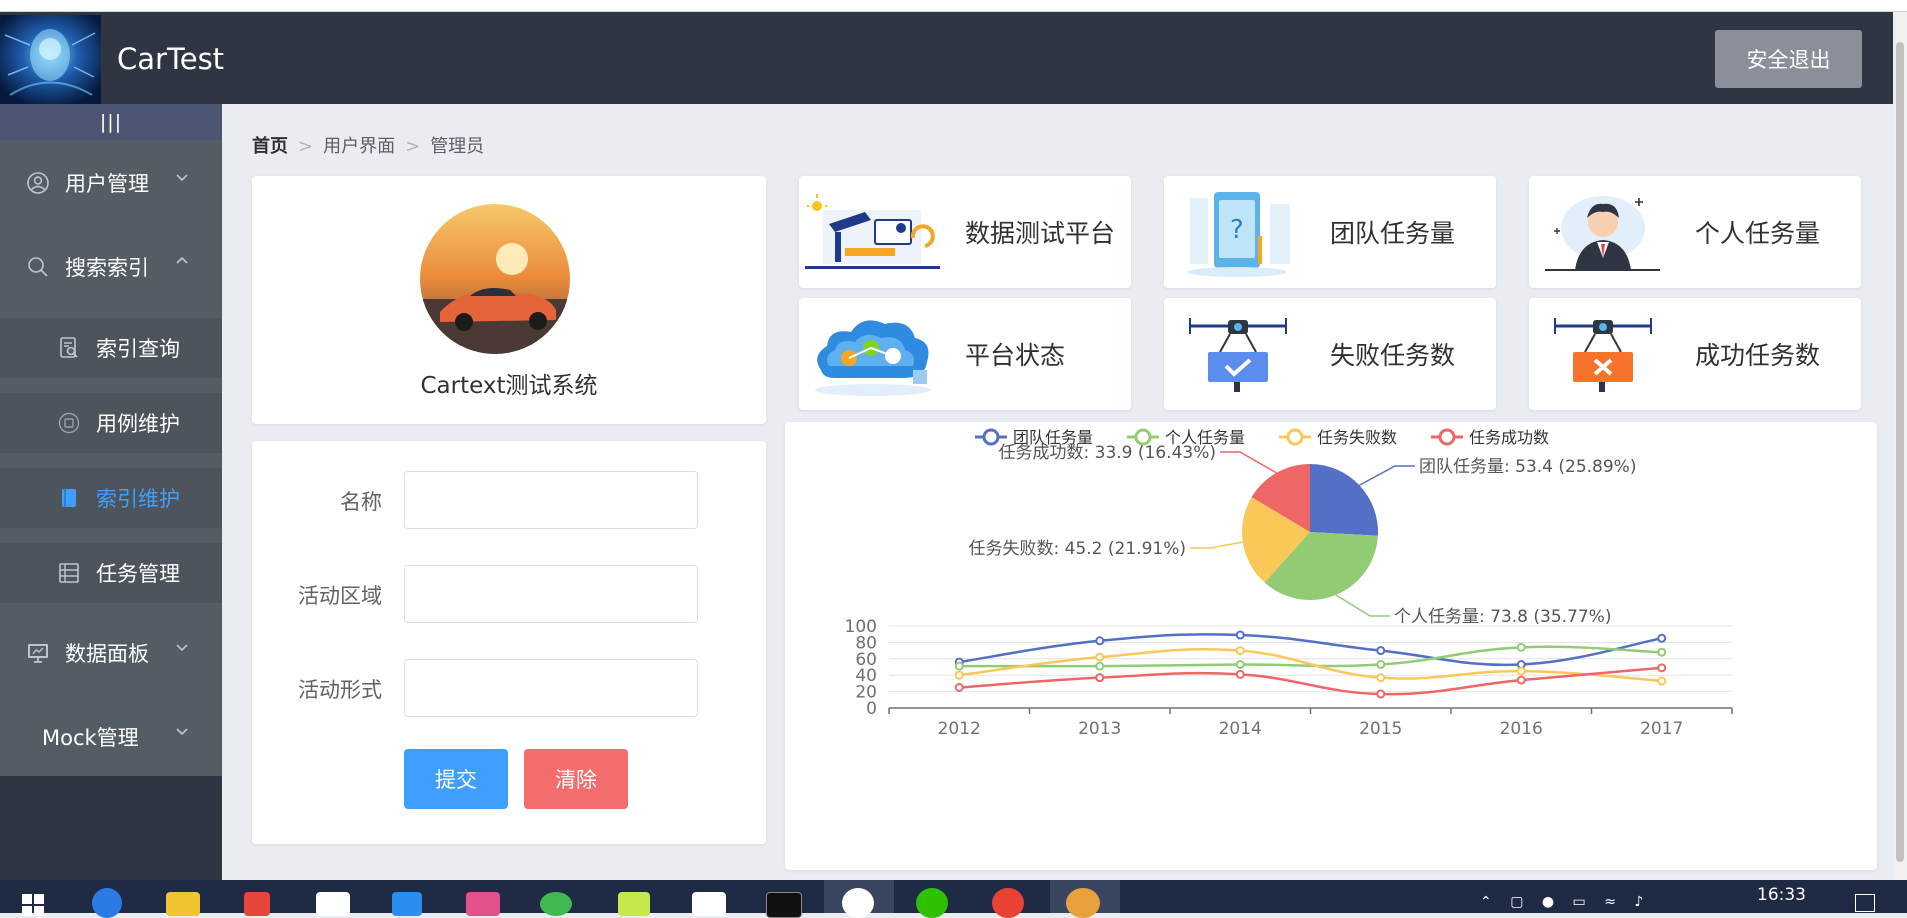 This screenshot has height=918, width=1907. Describe the element at coordinates (634, 904) in the screenshot. I see `pycharm-icon` at that location.